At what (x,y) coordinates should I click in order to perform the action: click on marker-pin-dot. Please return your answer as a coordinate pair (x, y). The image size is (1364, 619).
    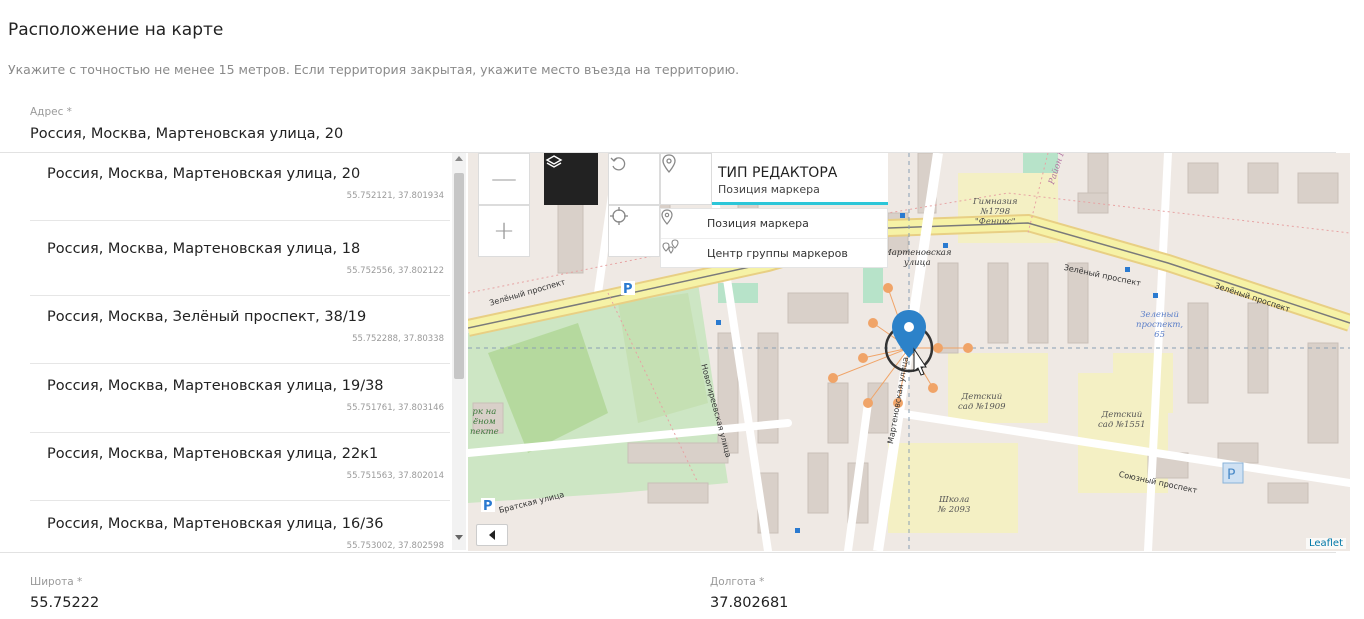
    Looking at the image, I should click on (909, 327).